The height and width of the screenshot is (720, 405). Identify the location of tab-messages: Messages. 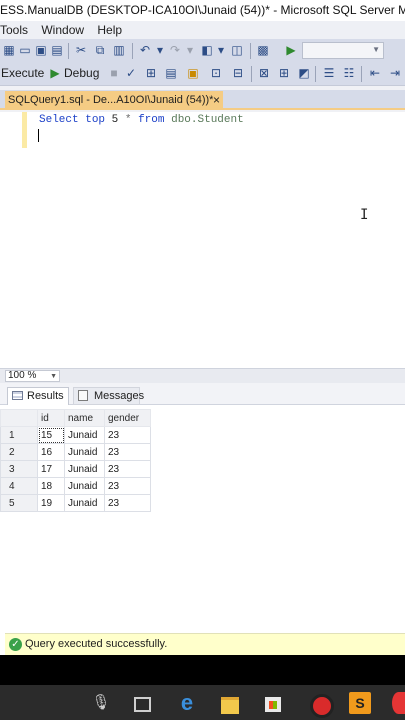
(108, 396).